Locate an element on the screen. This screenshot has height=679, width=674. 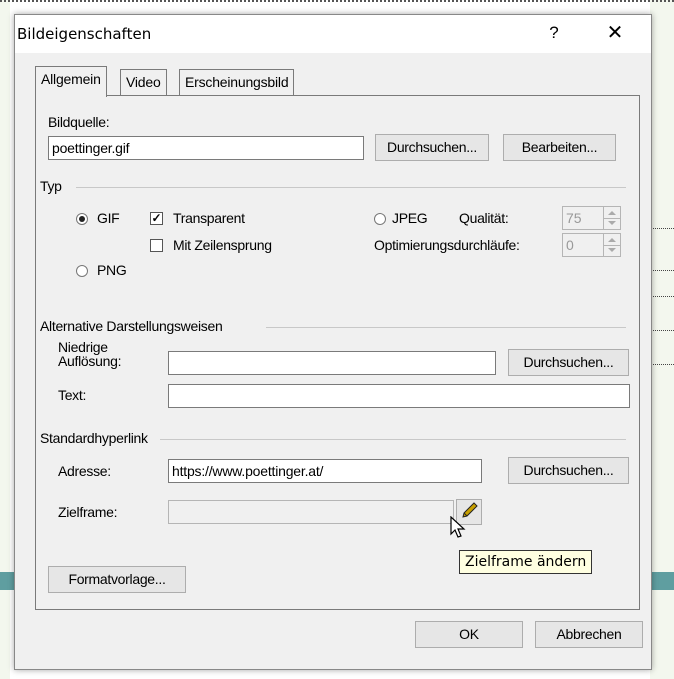
alternatives-group-label: Alternative Darstellungsweisen is located at coordinates (131, 326).